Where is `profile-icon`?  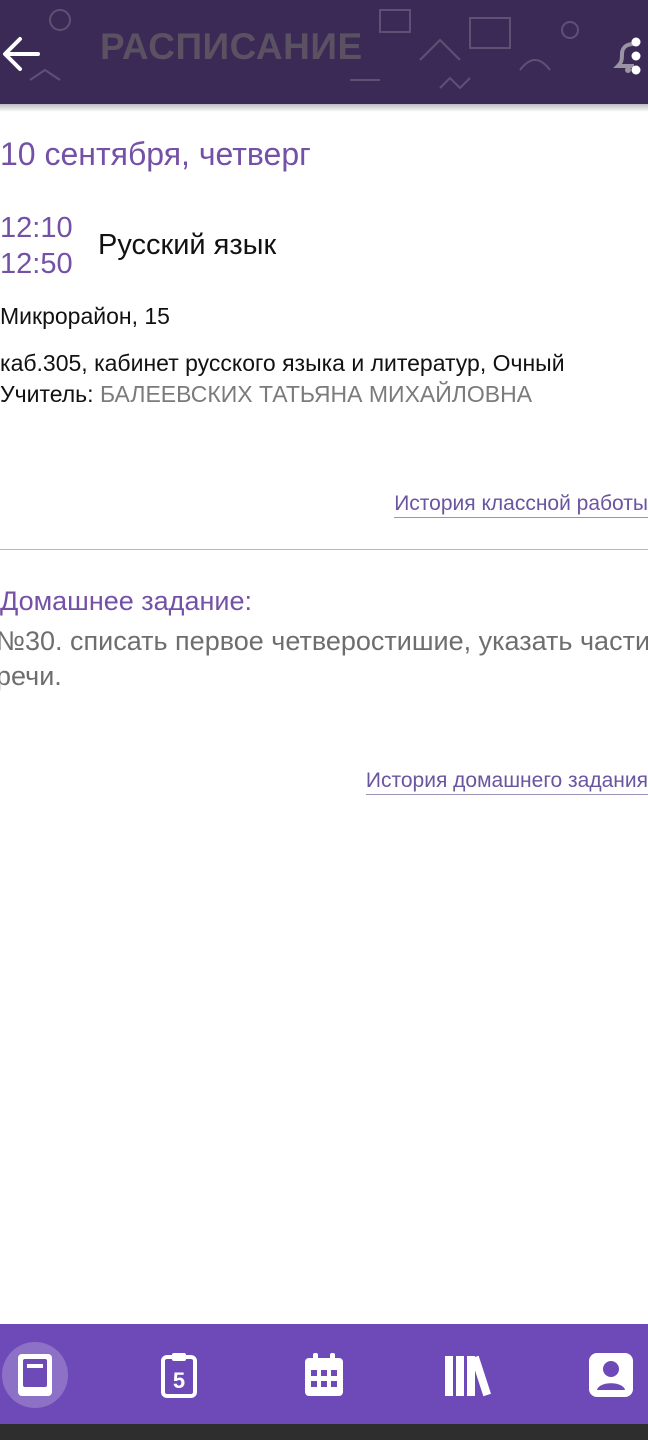
profile-icon is located at coordinates (611, 1375).